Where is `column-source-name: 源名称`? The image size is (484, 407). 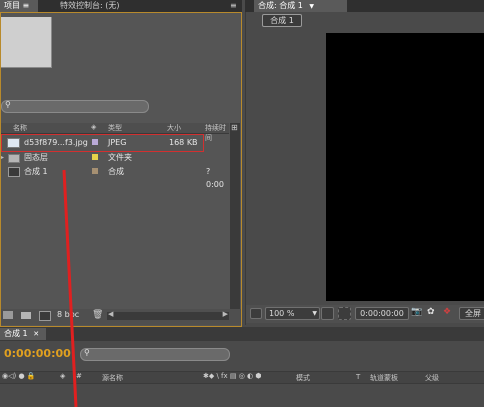 column-source-name: 源名称 is located at coordinates (112, 378).